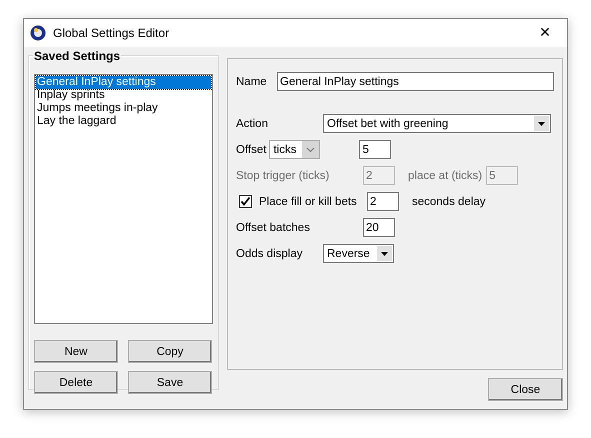 The width and height of the screenshot is (591, 438). Describe the element at coordinates (252, 82) in the screenshot. I see `field-label: Name` at that location.